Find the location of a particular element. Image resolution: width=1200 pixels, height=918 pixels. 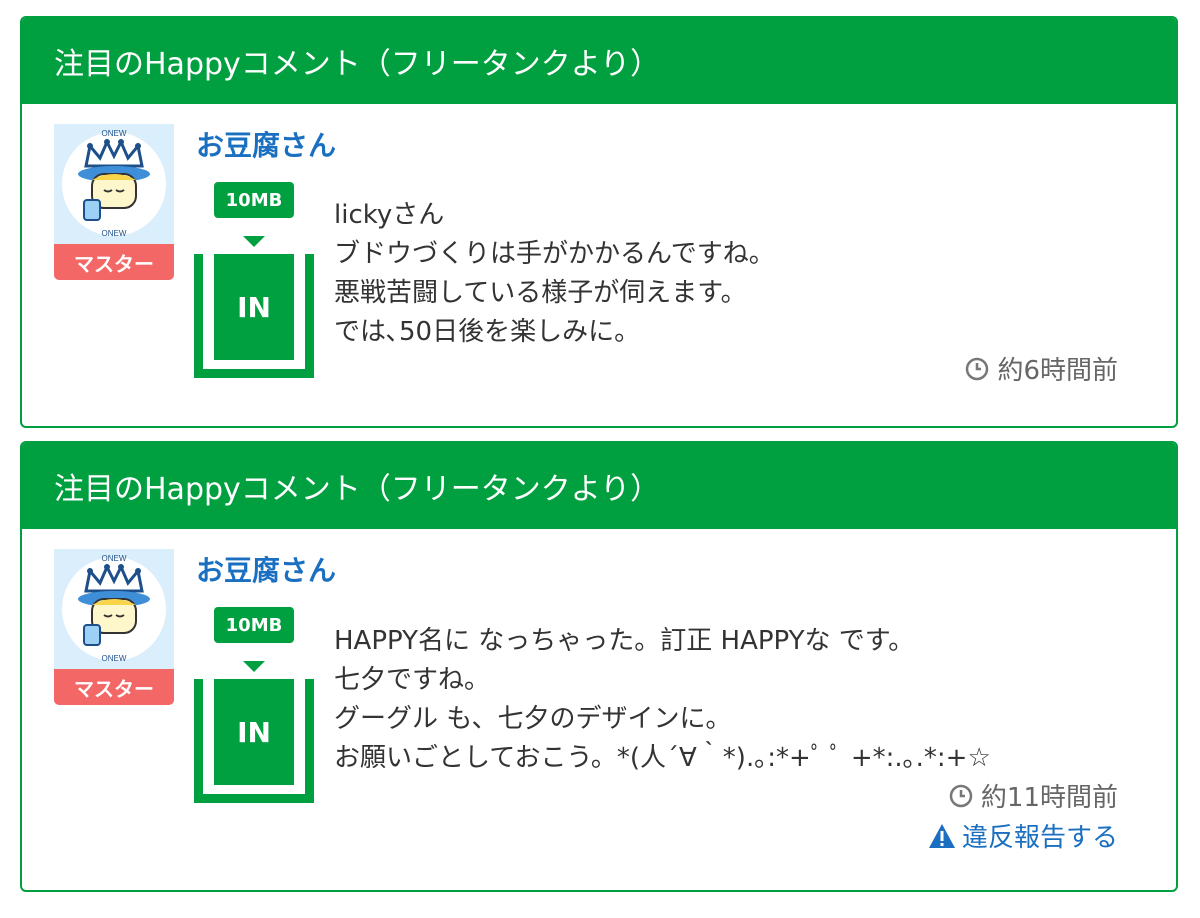

timestamp: 約6時間前 is located at coordinates (1041, 368).